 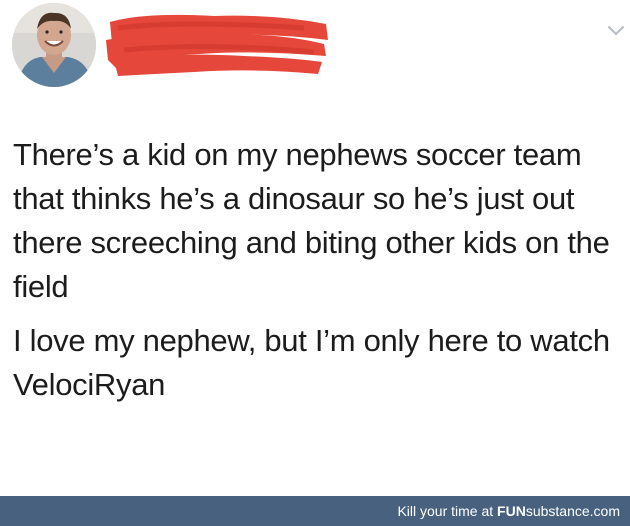 What do you see at coordinates (447, 511) in the screenshot?
I see `tagline-text: Kill your time at` at bounding box center [447, 511].